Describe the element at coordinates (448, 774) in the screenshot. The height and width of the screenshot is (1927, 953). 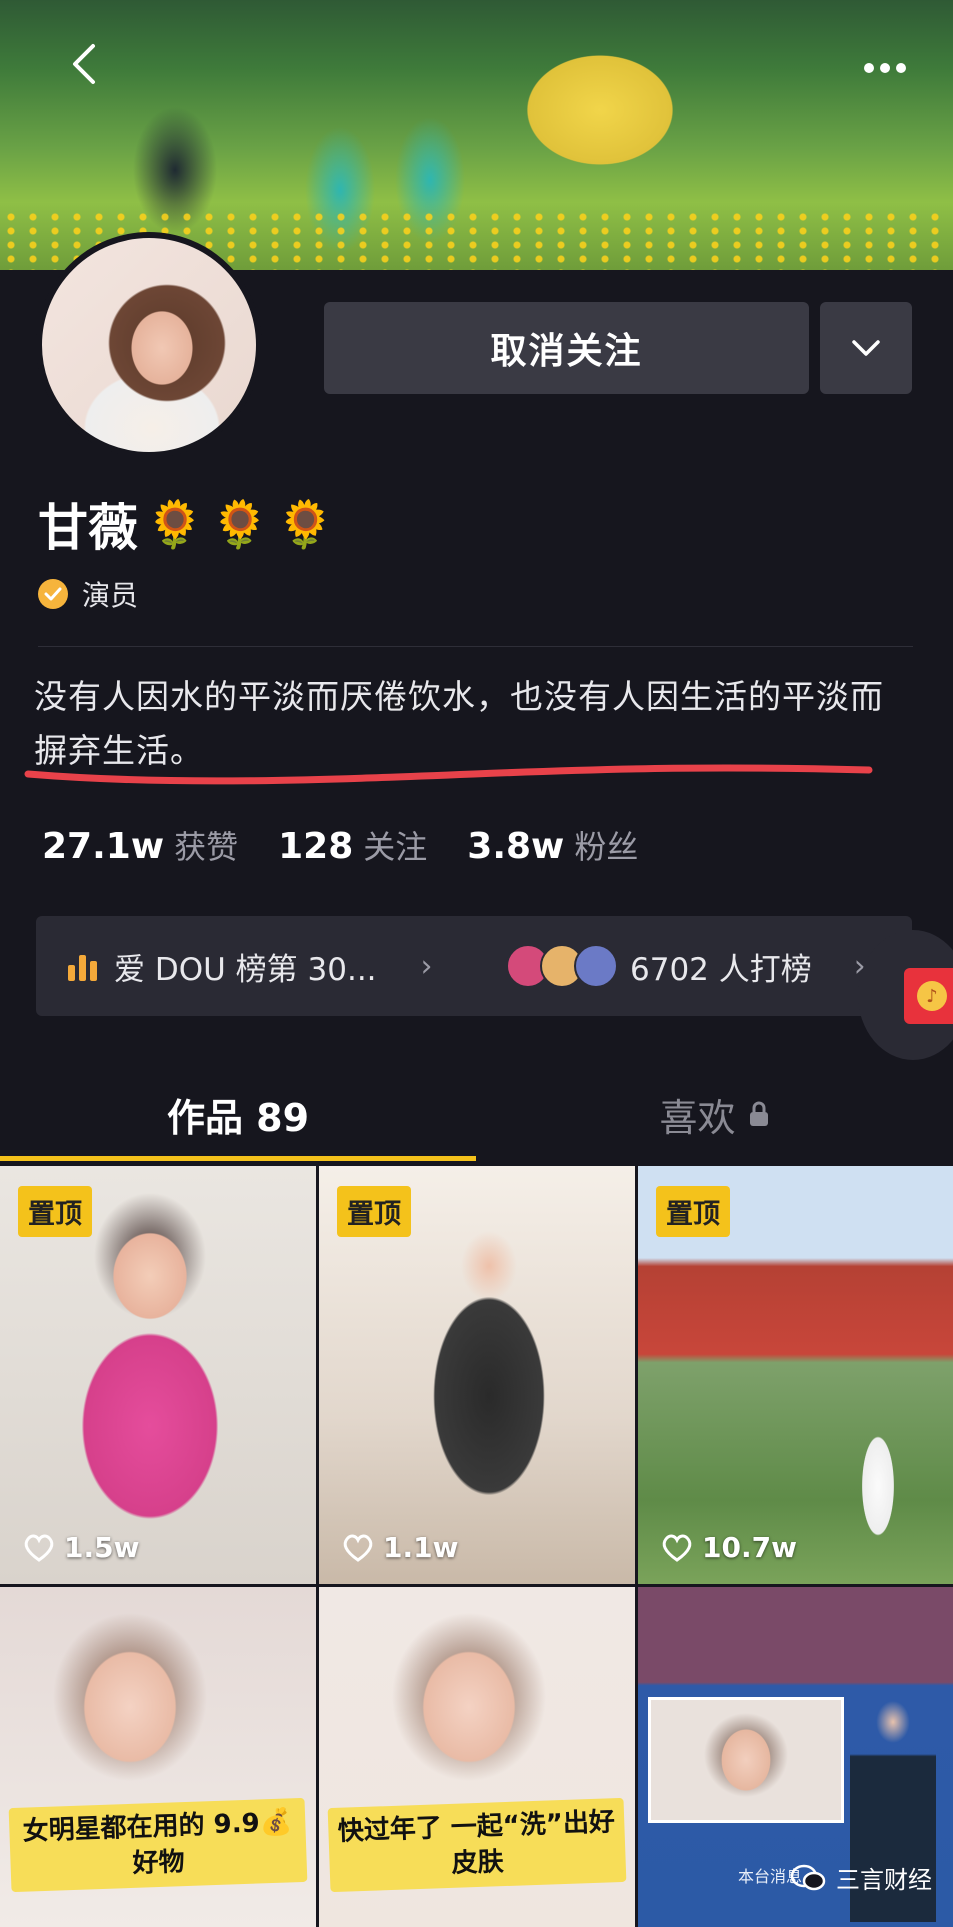
I see `red-underline-annotation` at that location.